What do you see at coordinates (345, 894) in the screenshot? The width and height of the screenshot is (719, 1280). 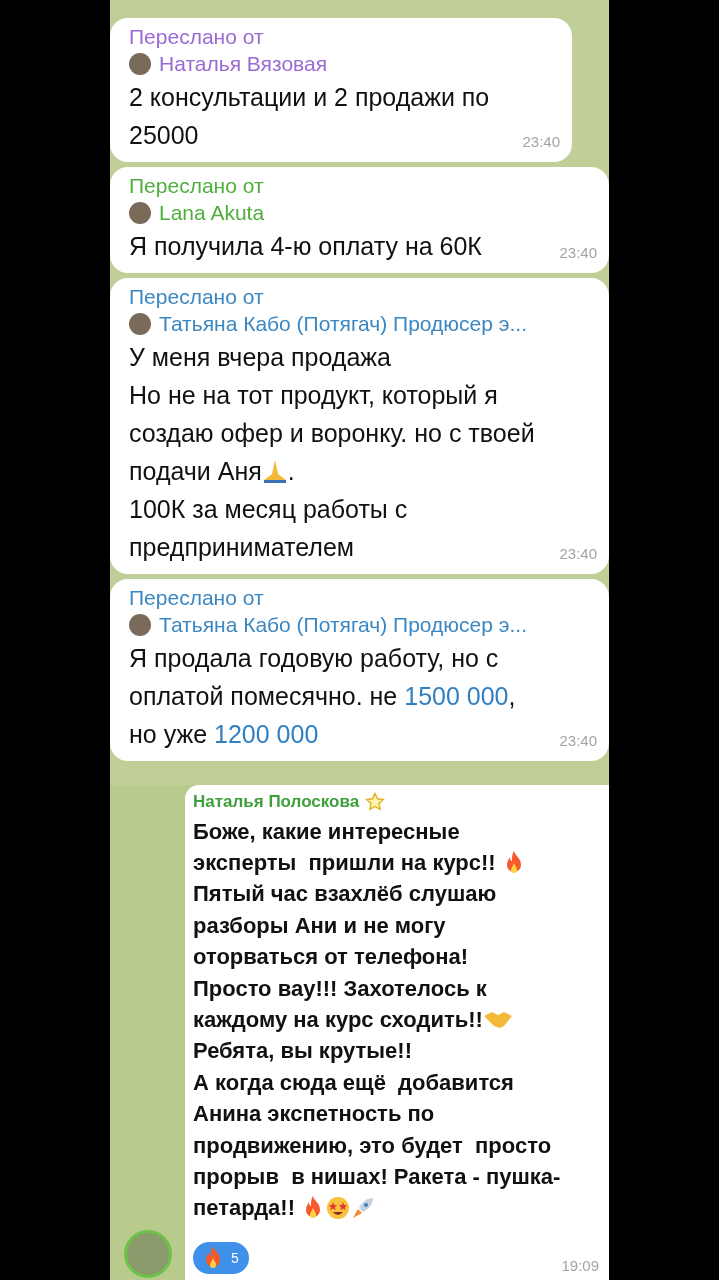 I see `message-text: Пятый час взахлёб слушаю` at bounding box center [345, 894].